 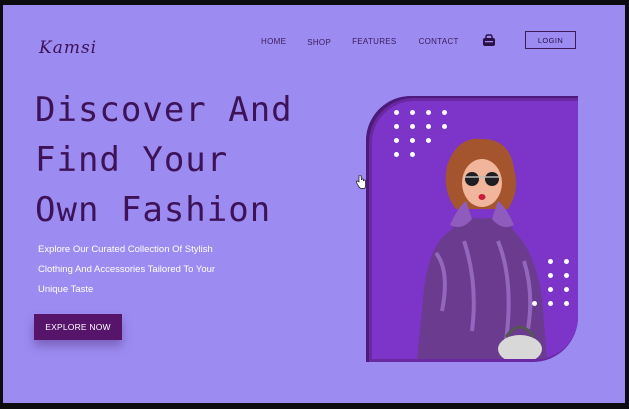 What do you see at coordinates (374, 42) in the screenshot?
I see `nav-features: FEATURES` at bounding box center [374, 42].